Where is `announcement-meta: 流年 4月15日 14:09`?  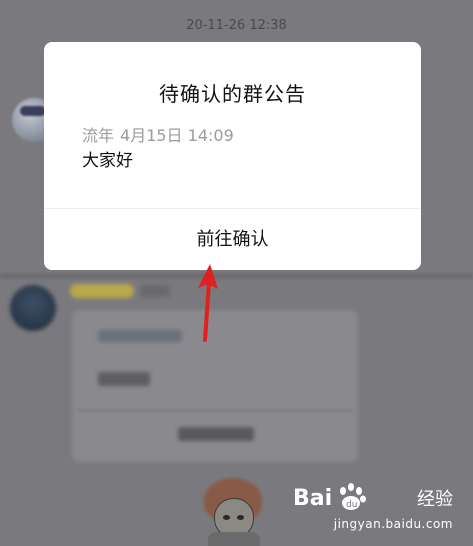 announcement-meta: 流年 4月15日 14:09 is located at coordinates (158, 134).